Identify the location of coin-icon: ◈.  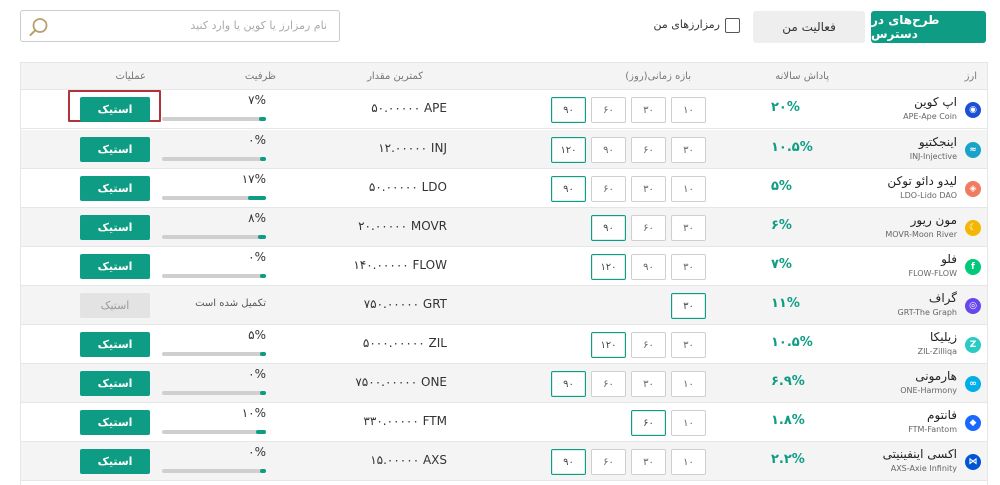
(973, 189).